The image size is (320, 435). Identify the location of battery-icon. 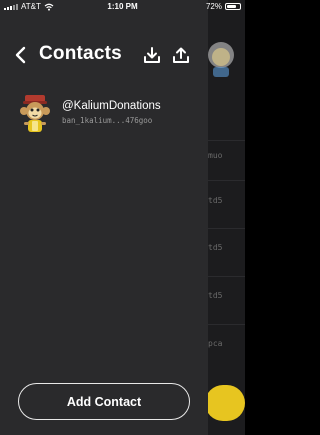
(233, 6).